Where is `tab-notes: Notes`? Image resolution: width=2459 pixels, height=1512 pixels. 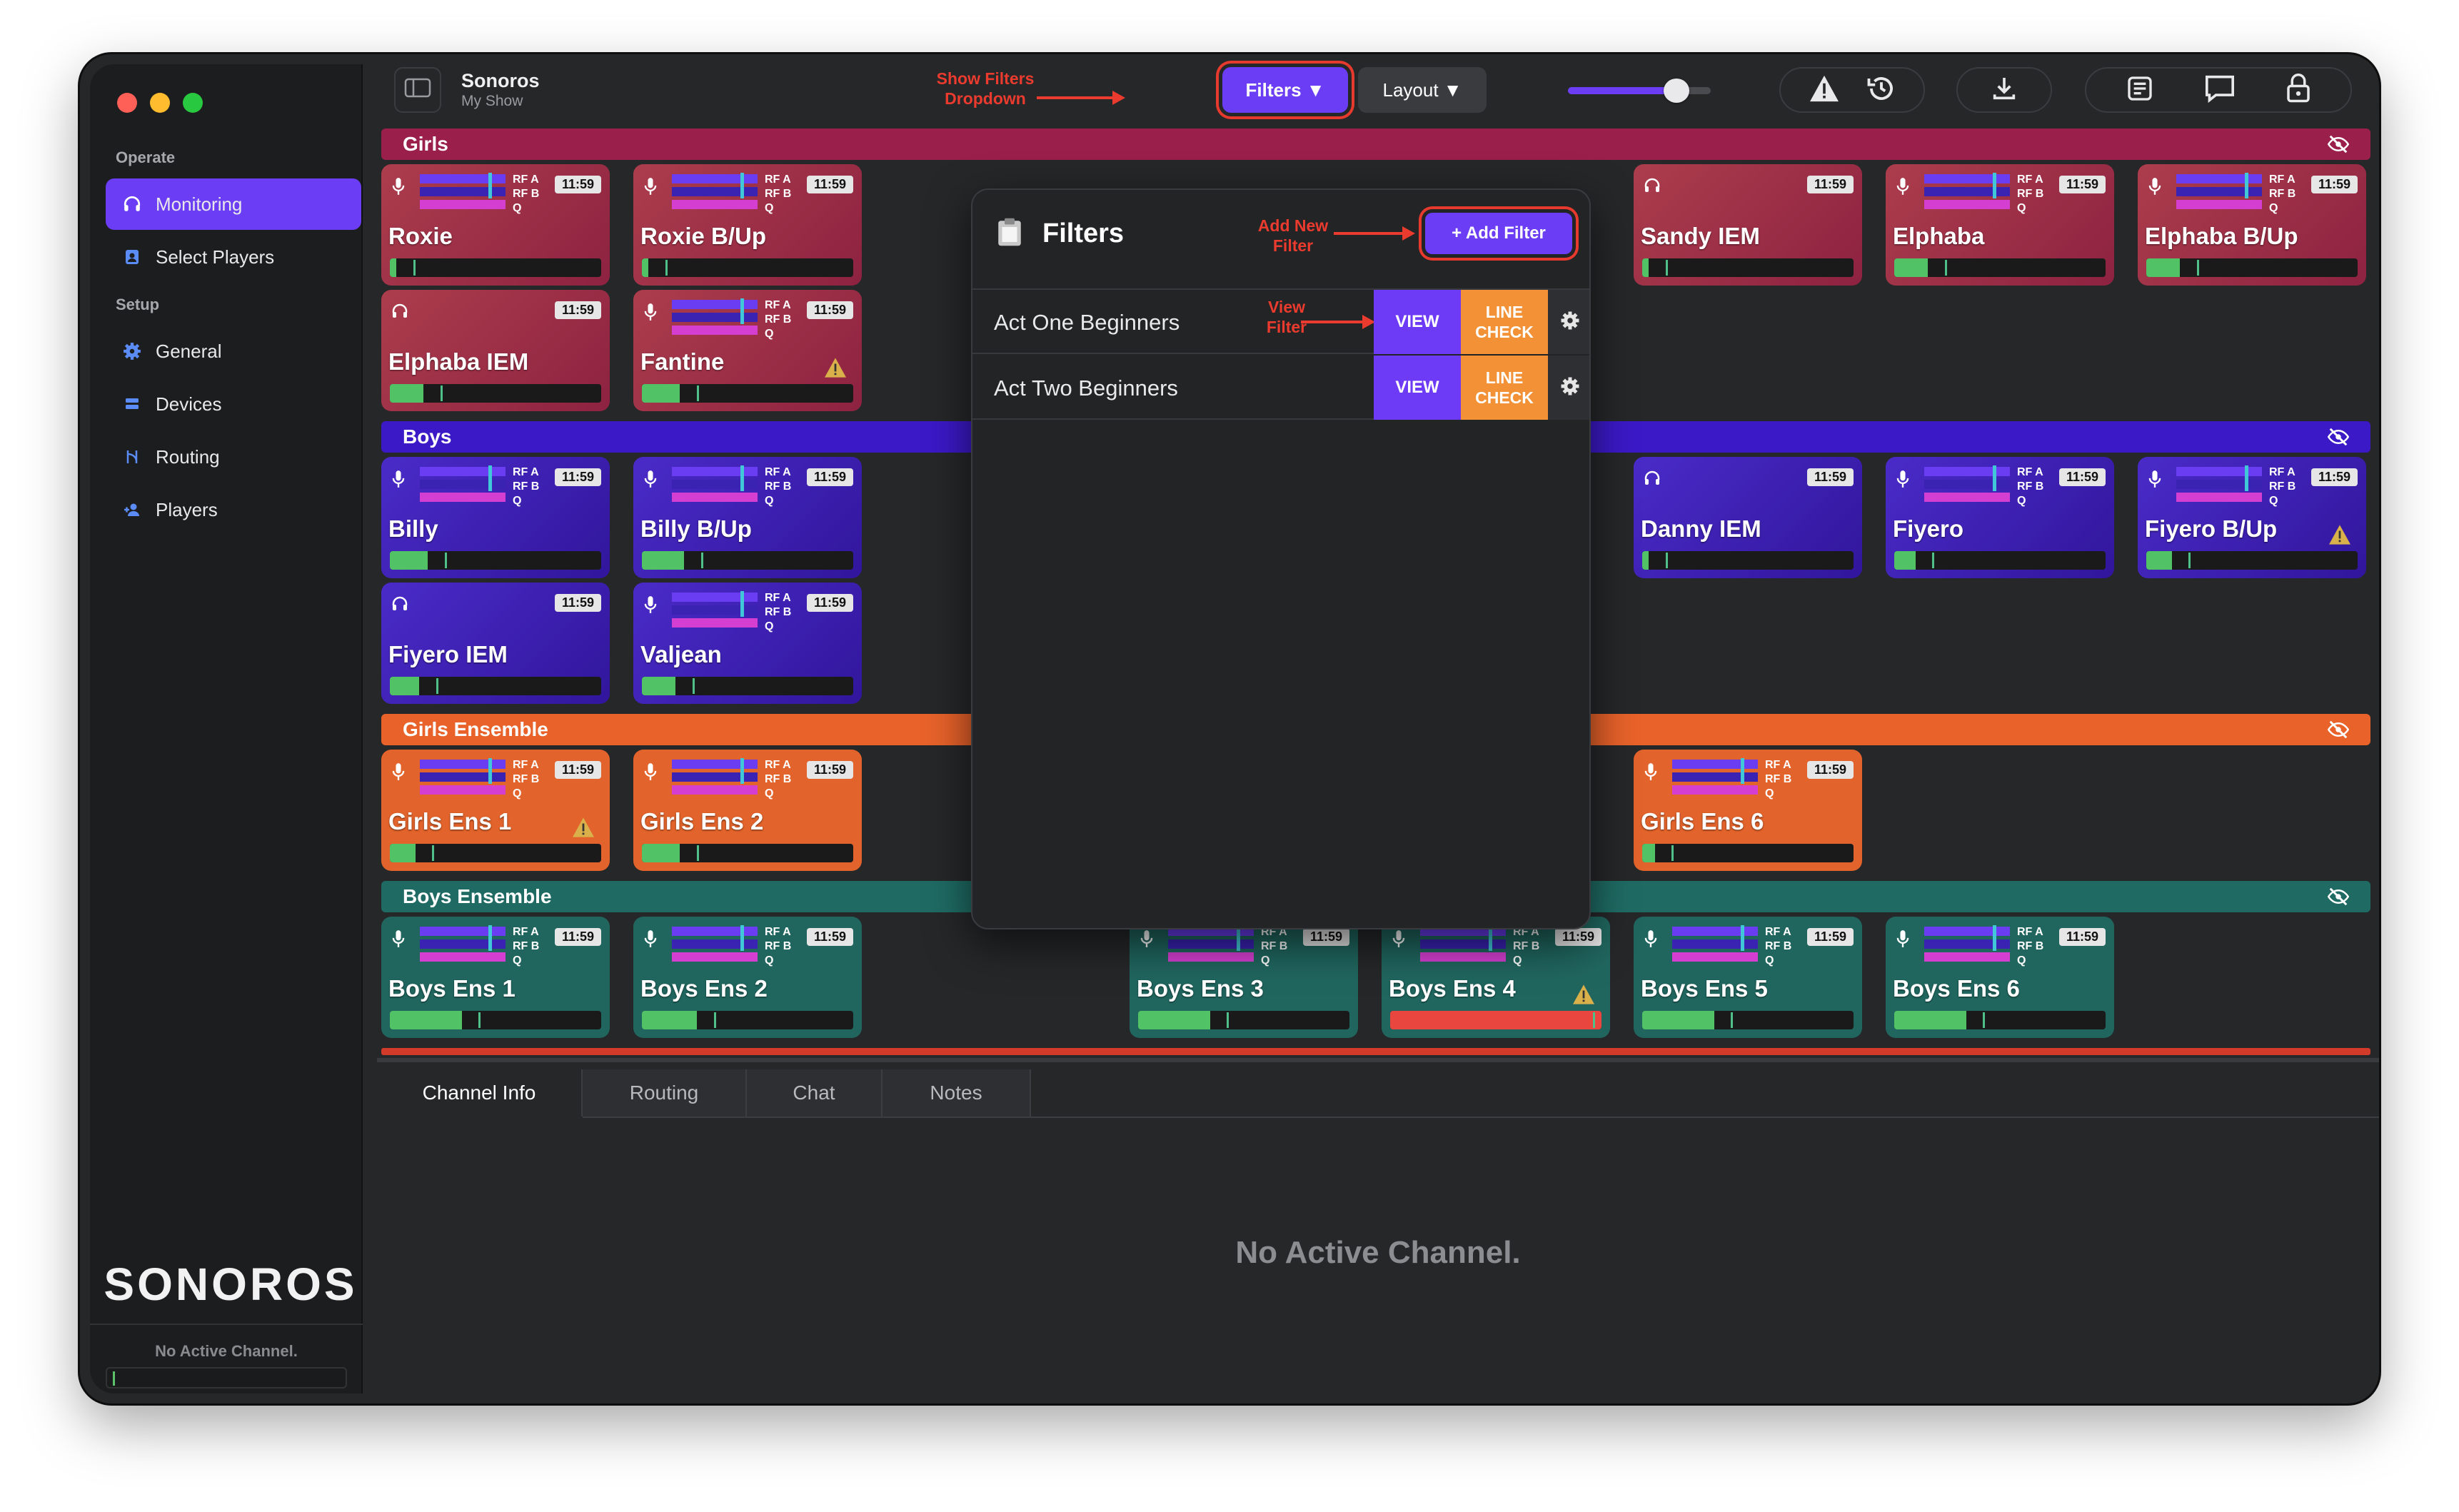 tab-notes: Notes is located at coordinates (956, 1093).